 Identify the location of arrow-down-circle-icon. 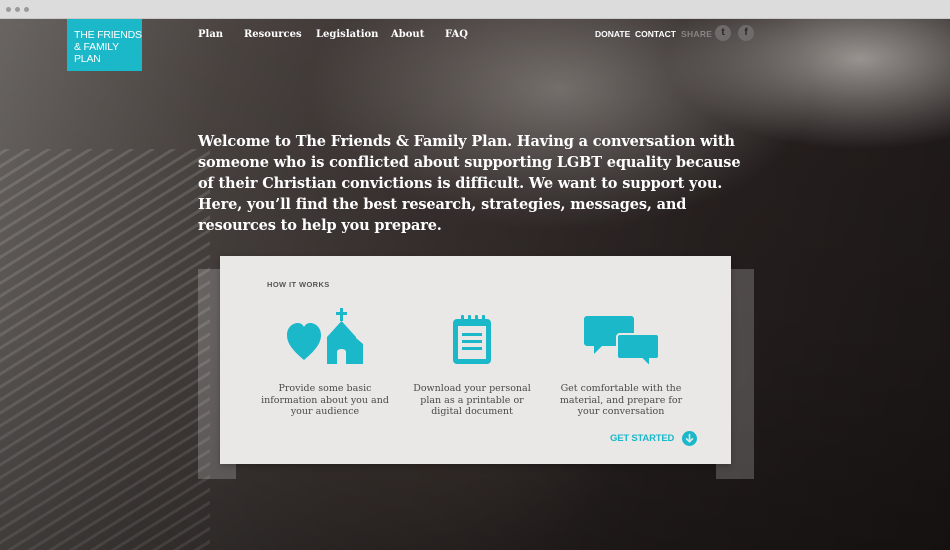
(690, 438).